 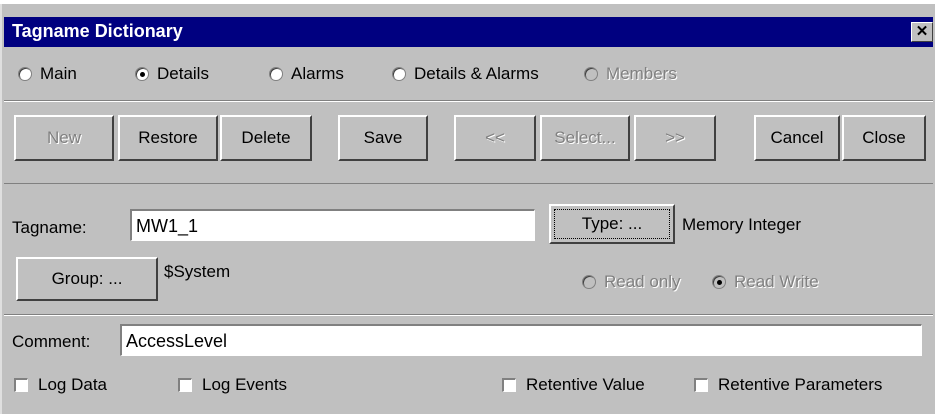 I want to click on radio-label: Read only, so click(x=642, y=281).